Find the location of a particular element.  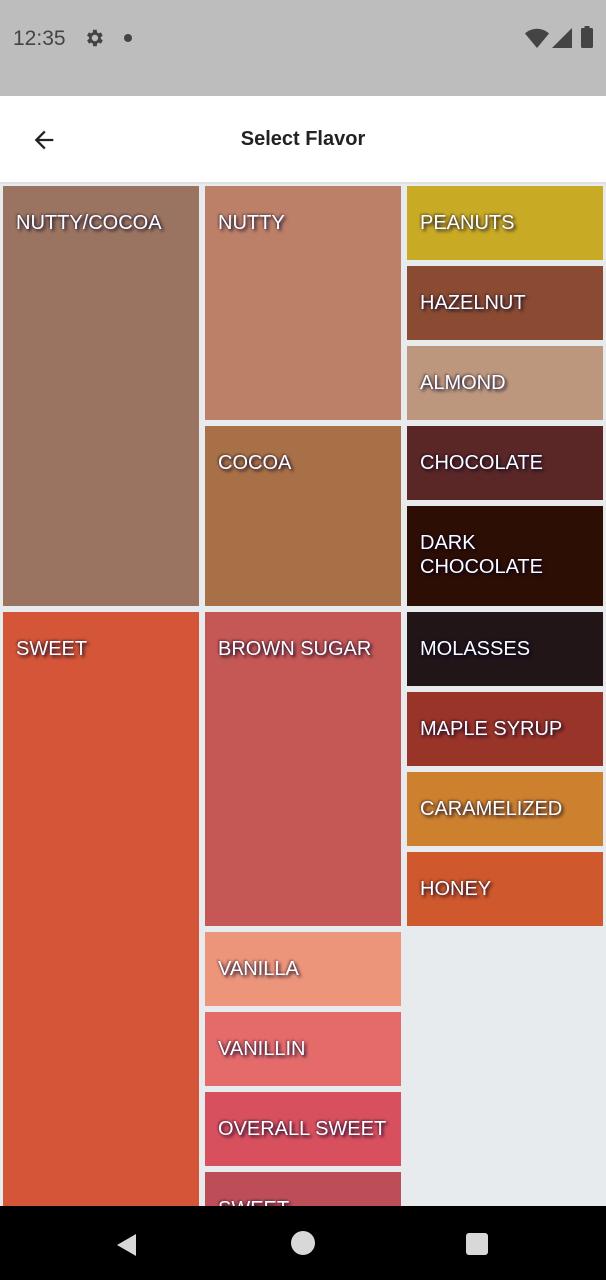

tile-label: NUTTY is located at coordinates (251, 223).